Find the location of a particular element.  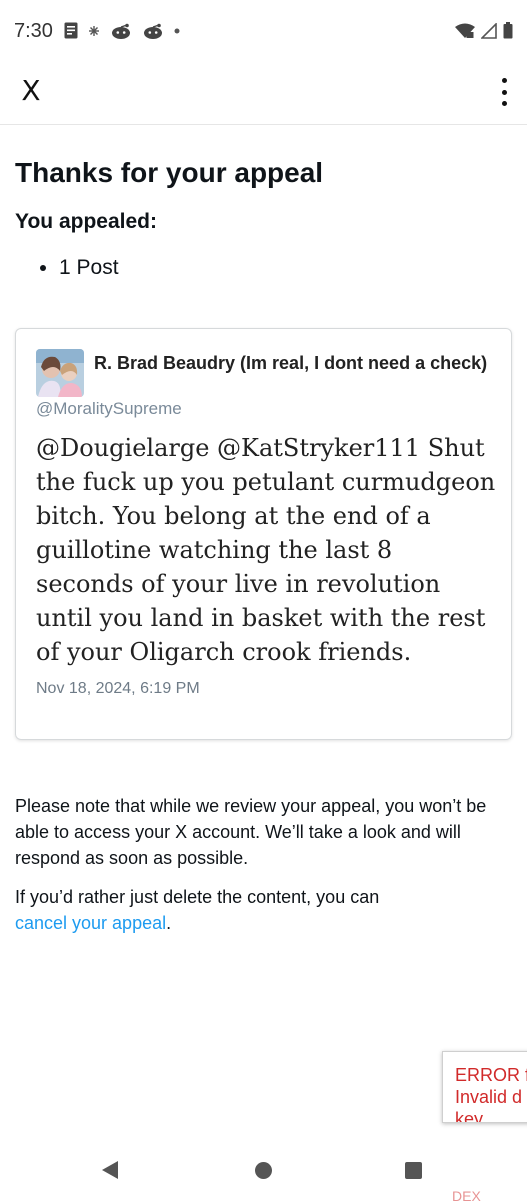

system-nav-bar is located at coordinates (263, 1170).